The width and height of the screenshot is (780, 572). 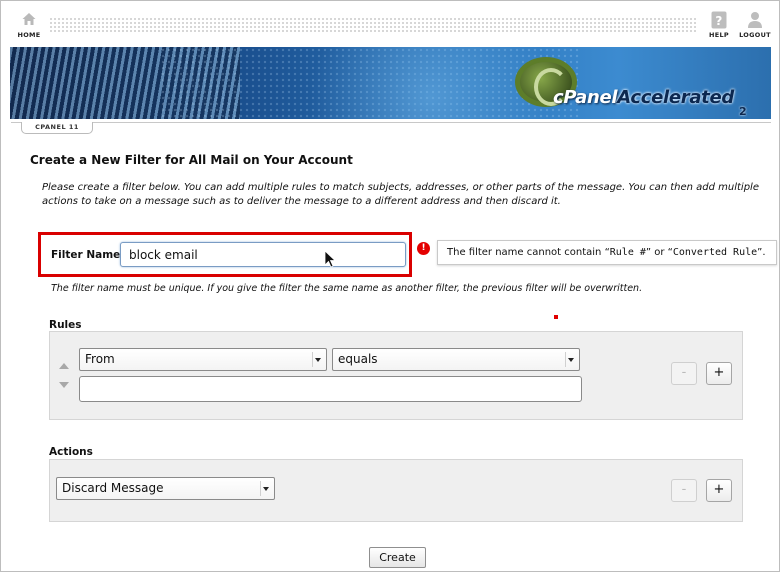 I want to click on rules-section-title: Rules, so click(x=65, y=325).